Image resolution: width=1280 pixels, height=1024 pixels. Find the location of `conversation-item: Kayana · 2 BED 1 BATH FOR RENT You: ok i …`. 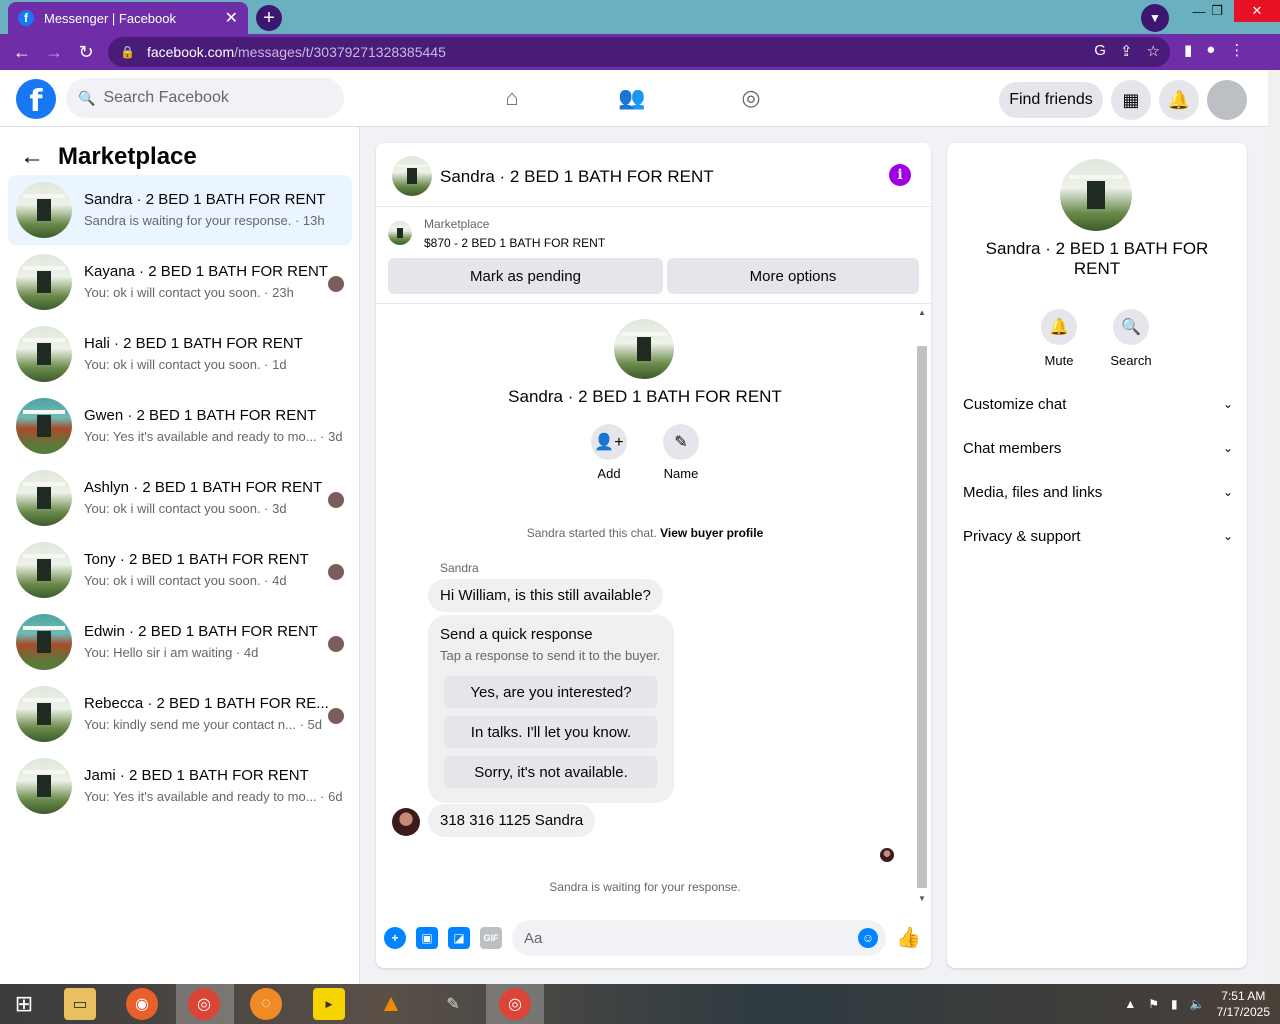

conversation-item: Kayana · 2 BED 1 BATH FOR RENT You: ok i … is located at coordinates (180, 282).